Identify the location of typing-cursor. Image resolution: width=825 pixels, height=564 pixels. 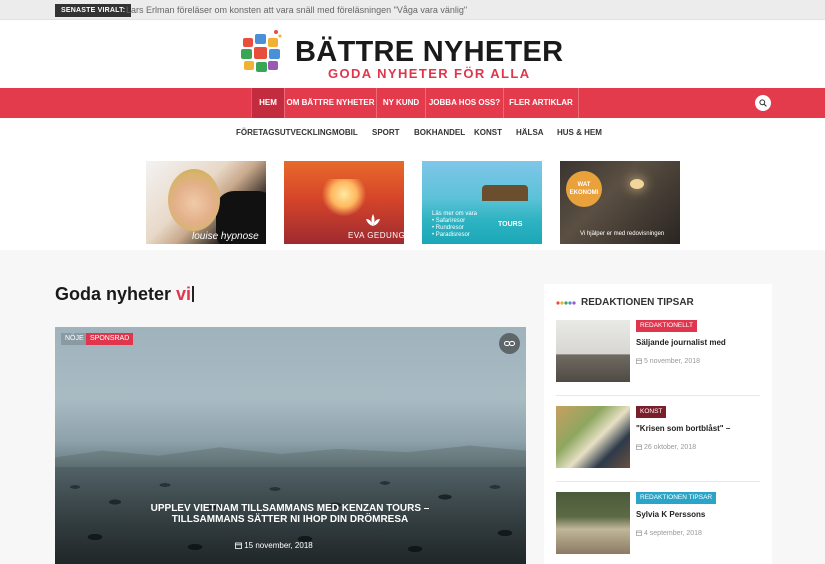
(193, 294).